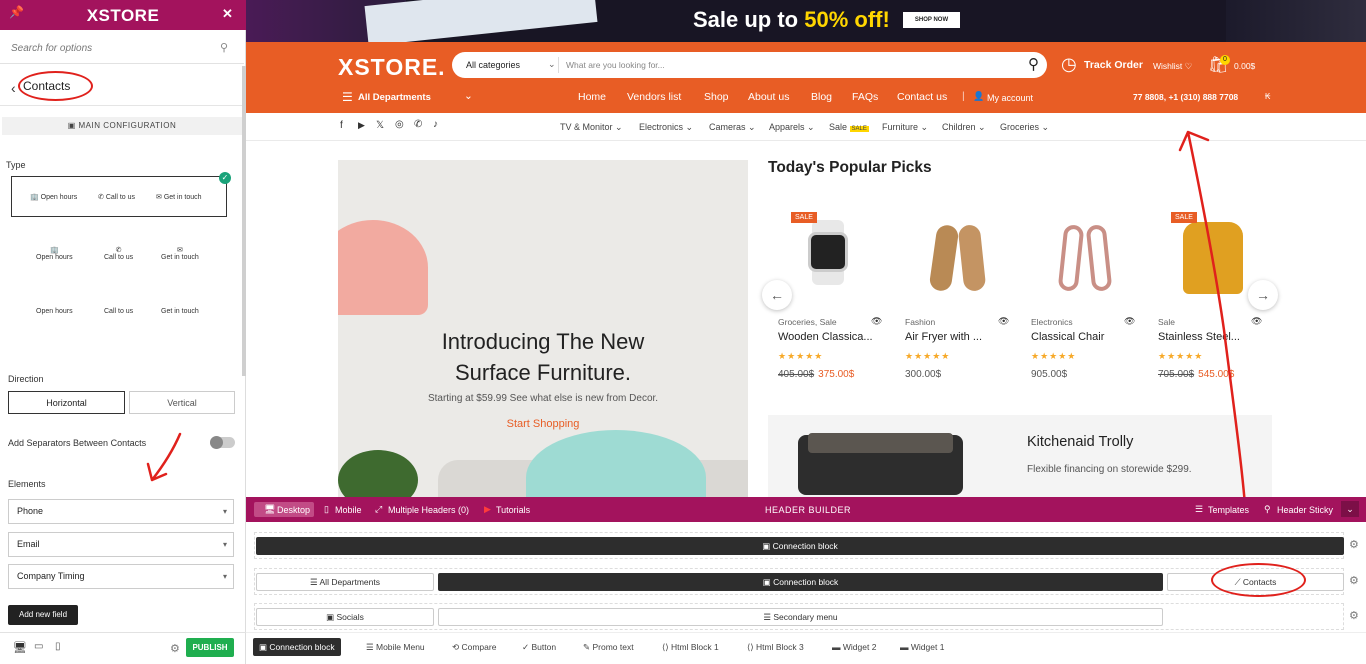 This screenshot has width=1366, height=664. I want to click on all-departments-menu: All Departments, so click(394, 97).